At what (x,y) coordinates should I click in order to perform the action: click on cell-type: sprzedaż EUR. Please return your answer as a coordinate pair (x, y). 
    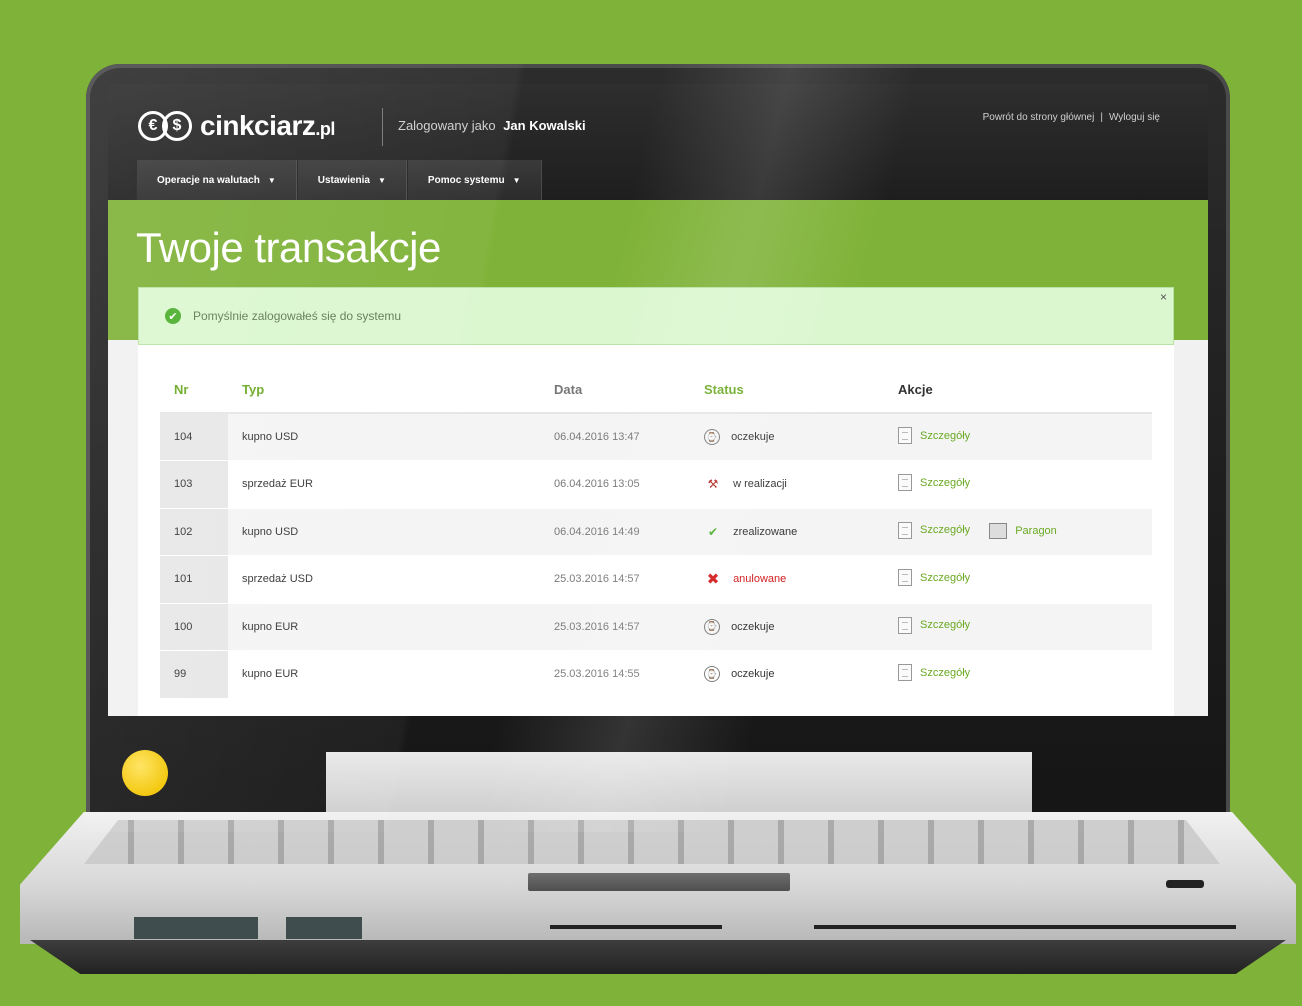
    Looking at the image, I should click on (391, 484).